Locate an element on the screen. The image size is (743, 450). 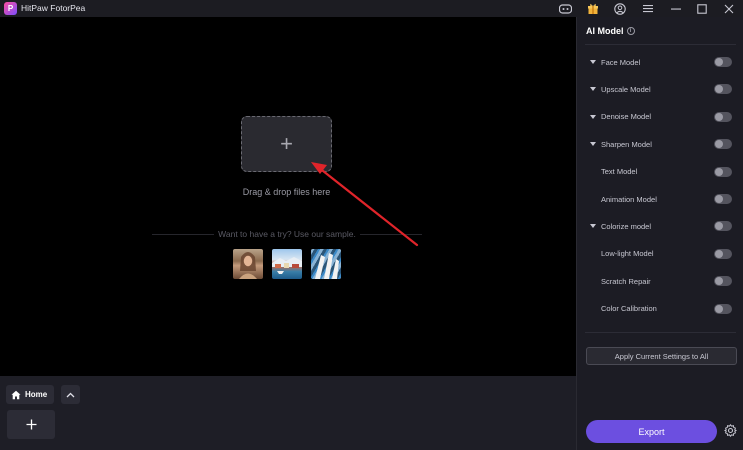
chevron-up-icon is located at coordinates (70, 394).